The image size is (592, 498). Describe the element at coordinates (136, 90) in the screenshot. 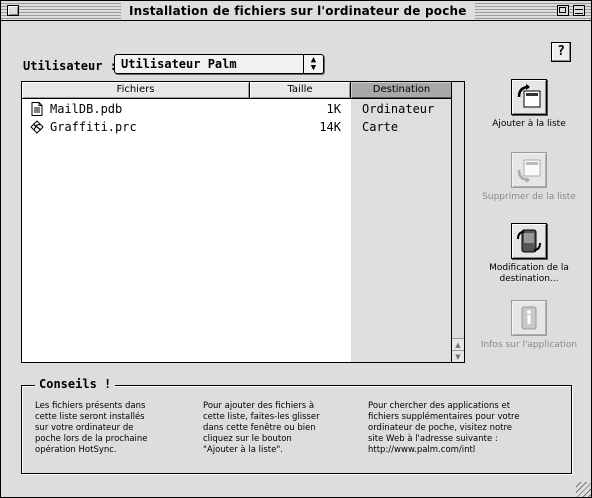

I see `column-header-files: Fichiers` at that location.